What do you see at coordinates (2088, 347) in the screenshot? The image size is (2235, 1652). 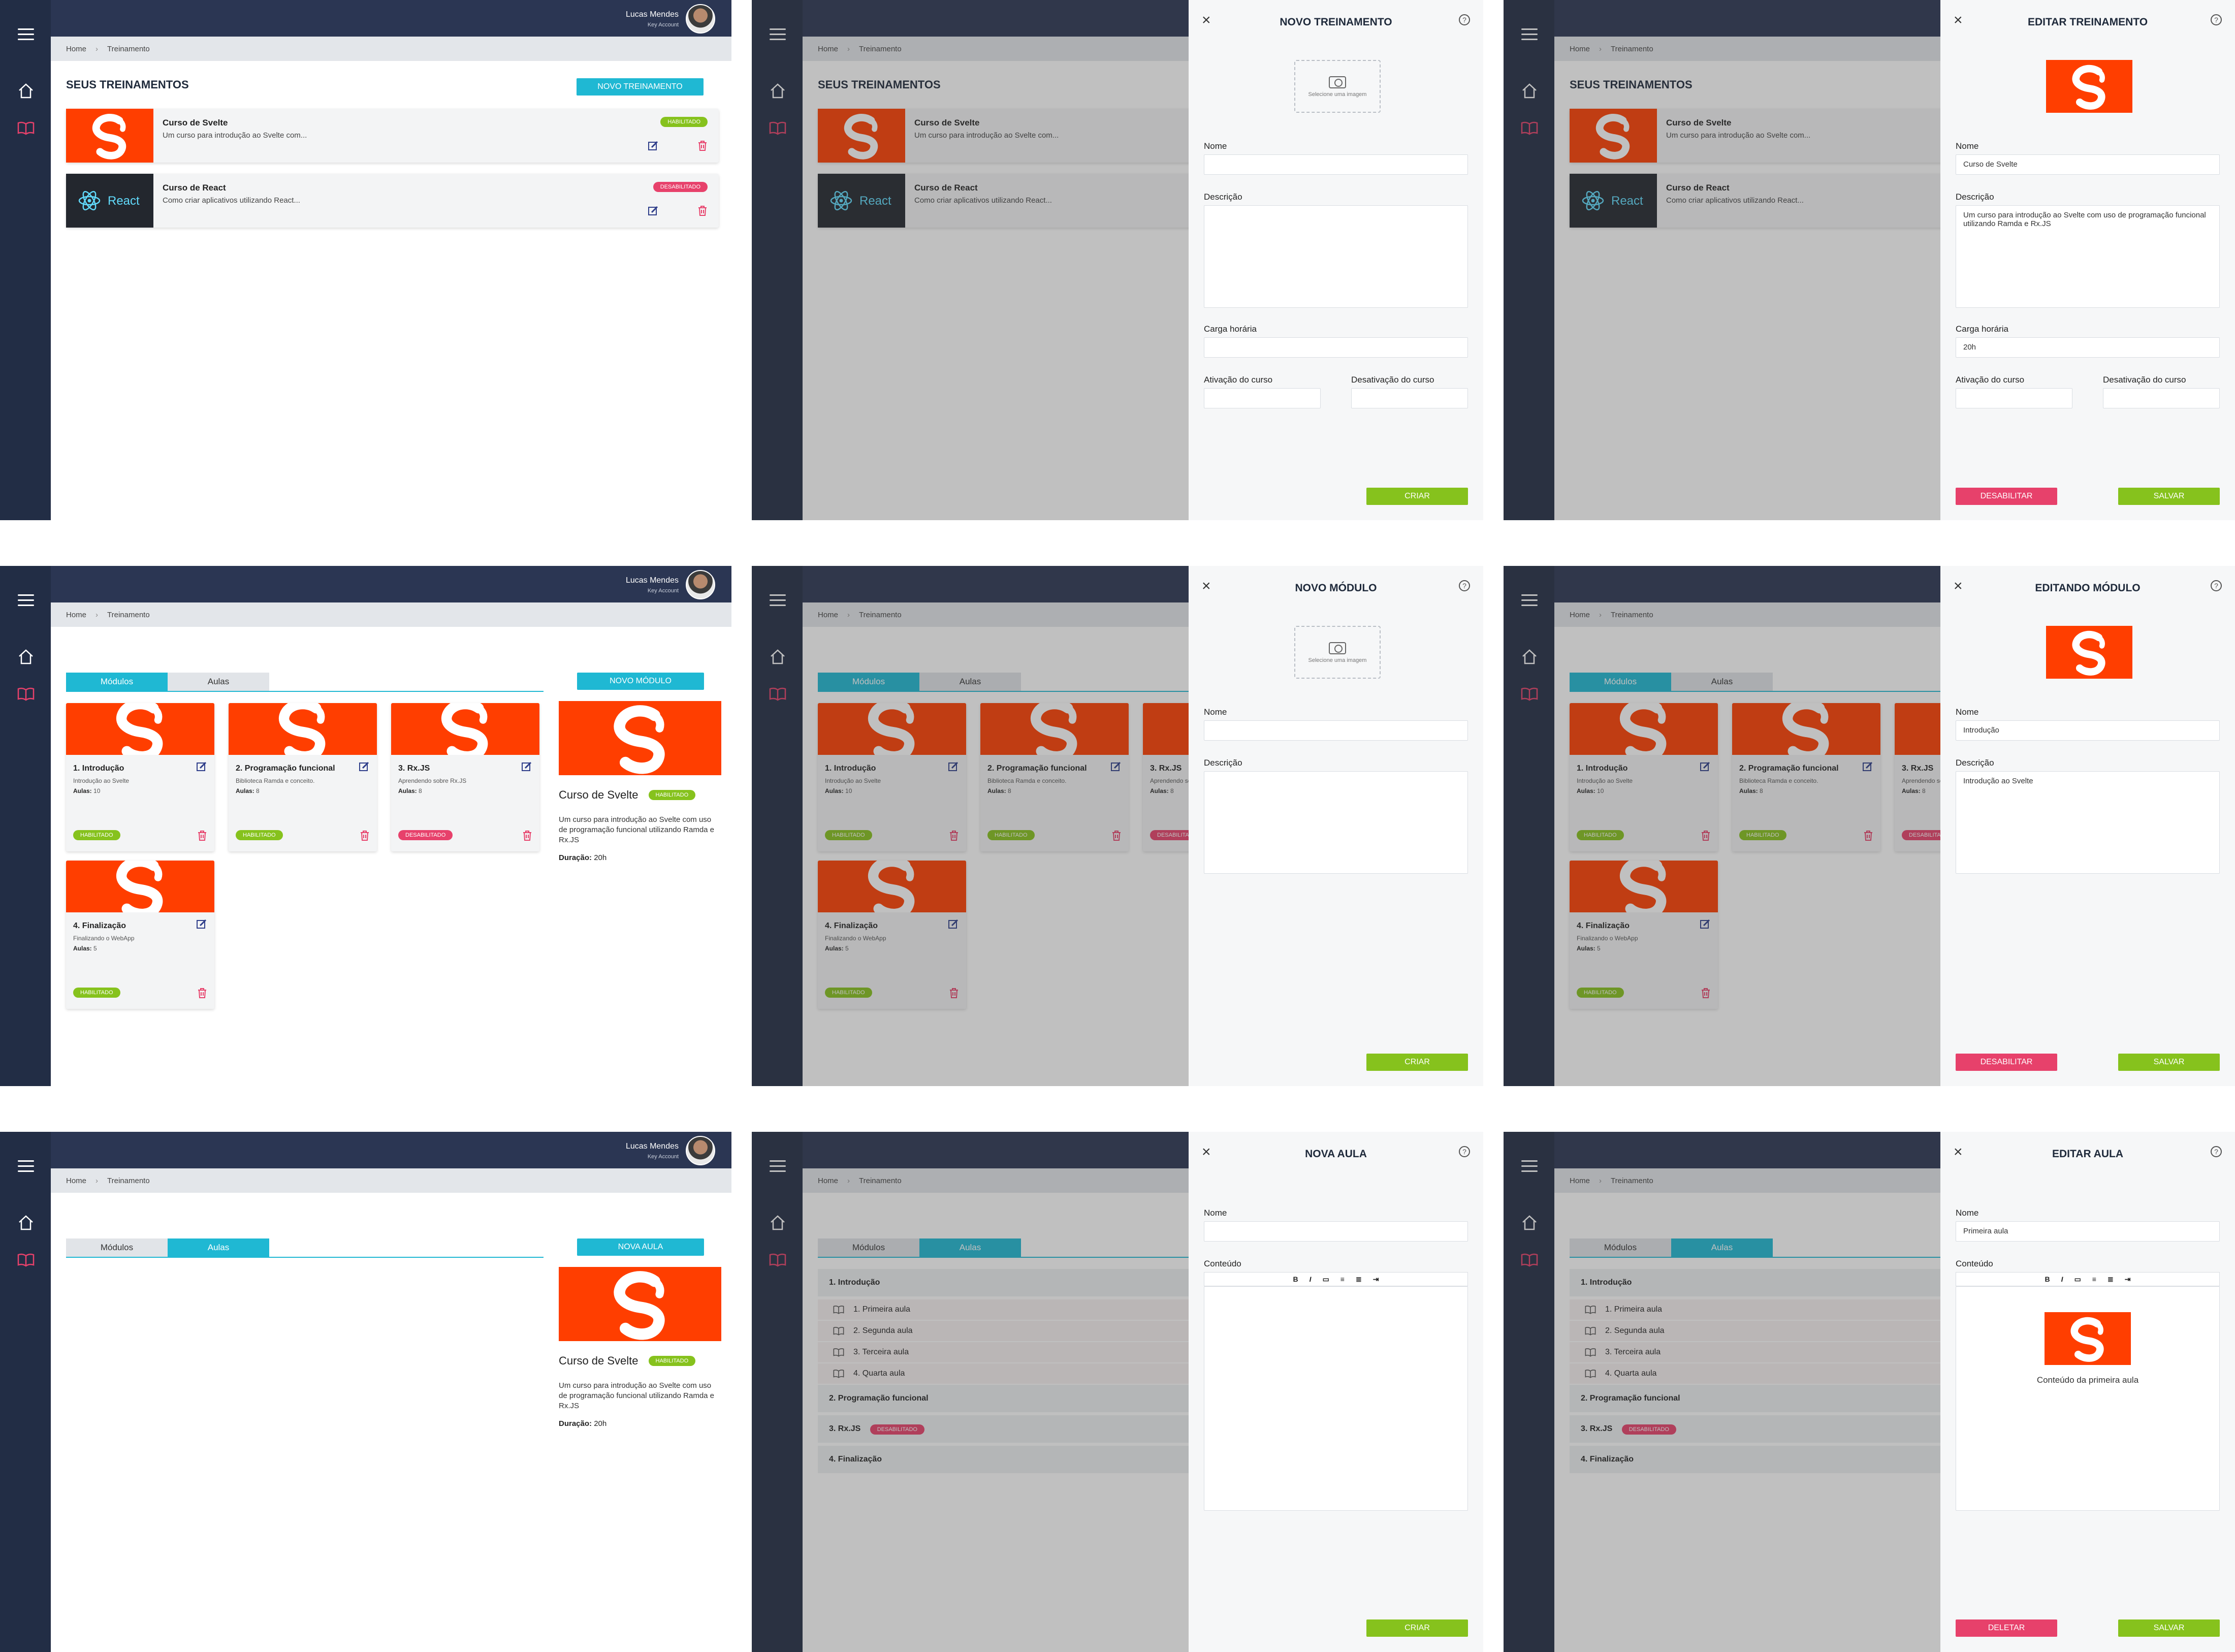 I see `text-input: 20h` at bounding box center [2088, 347].